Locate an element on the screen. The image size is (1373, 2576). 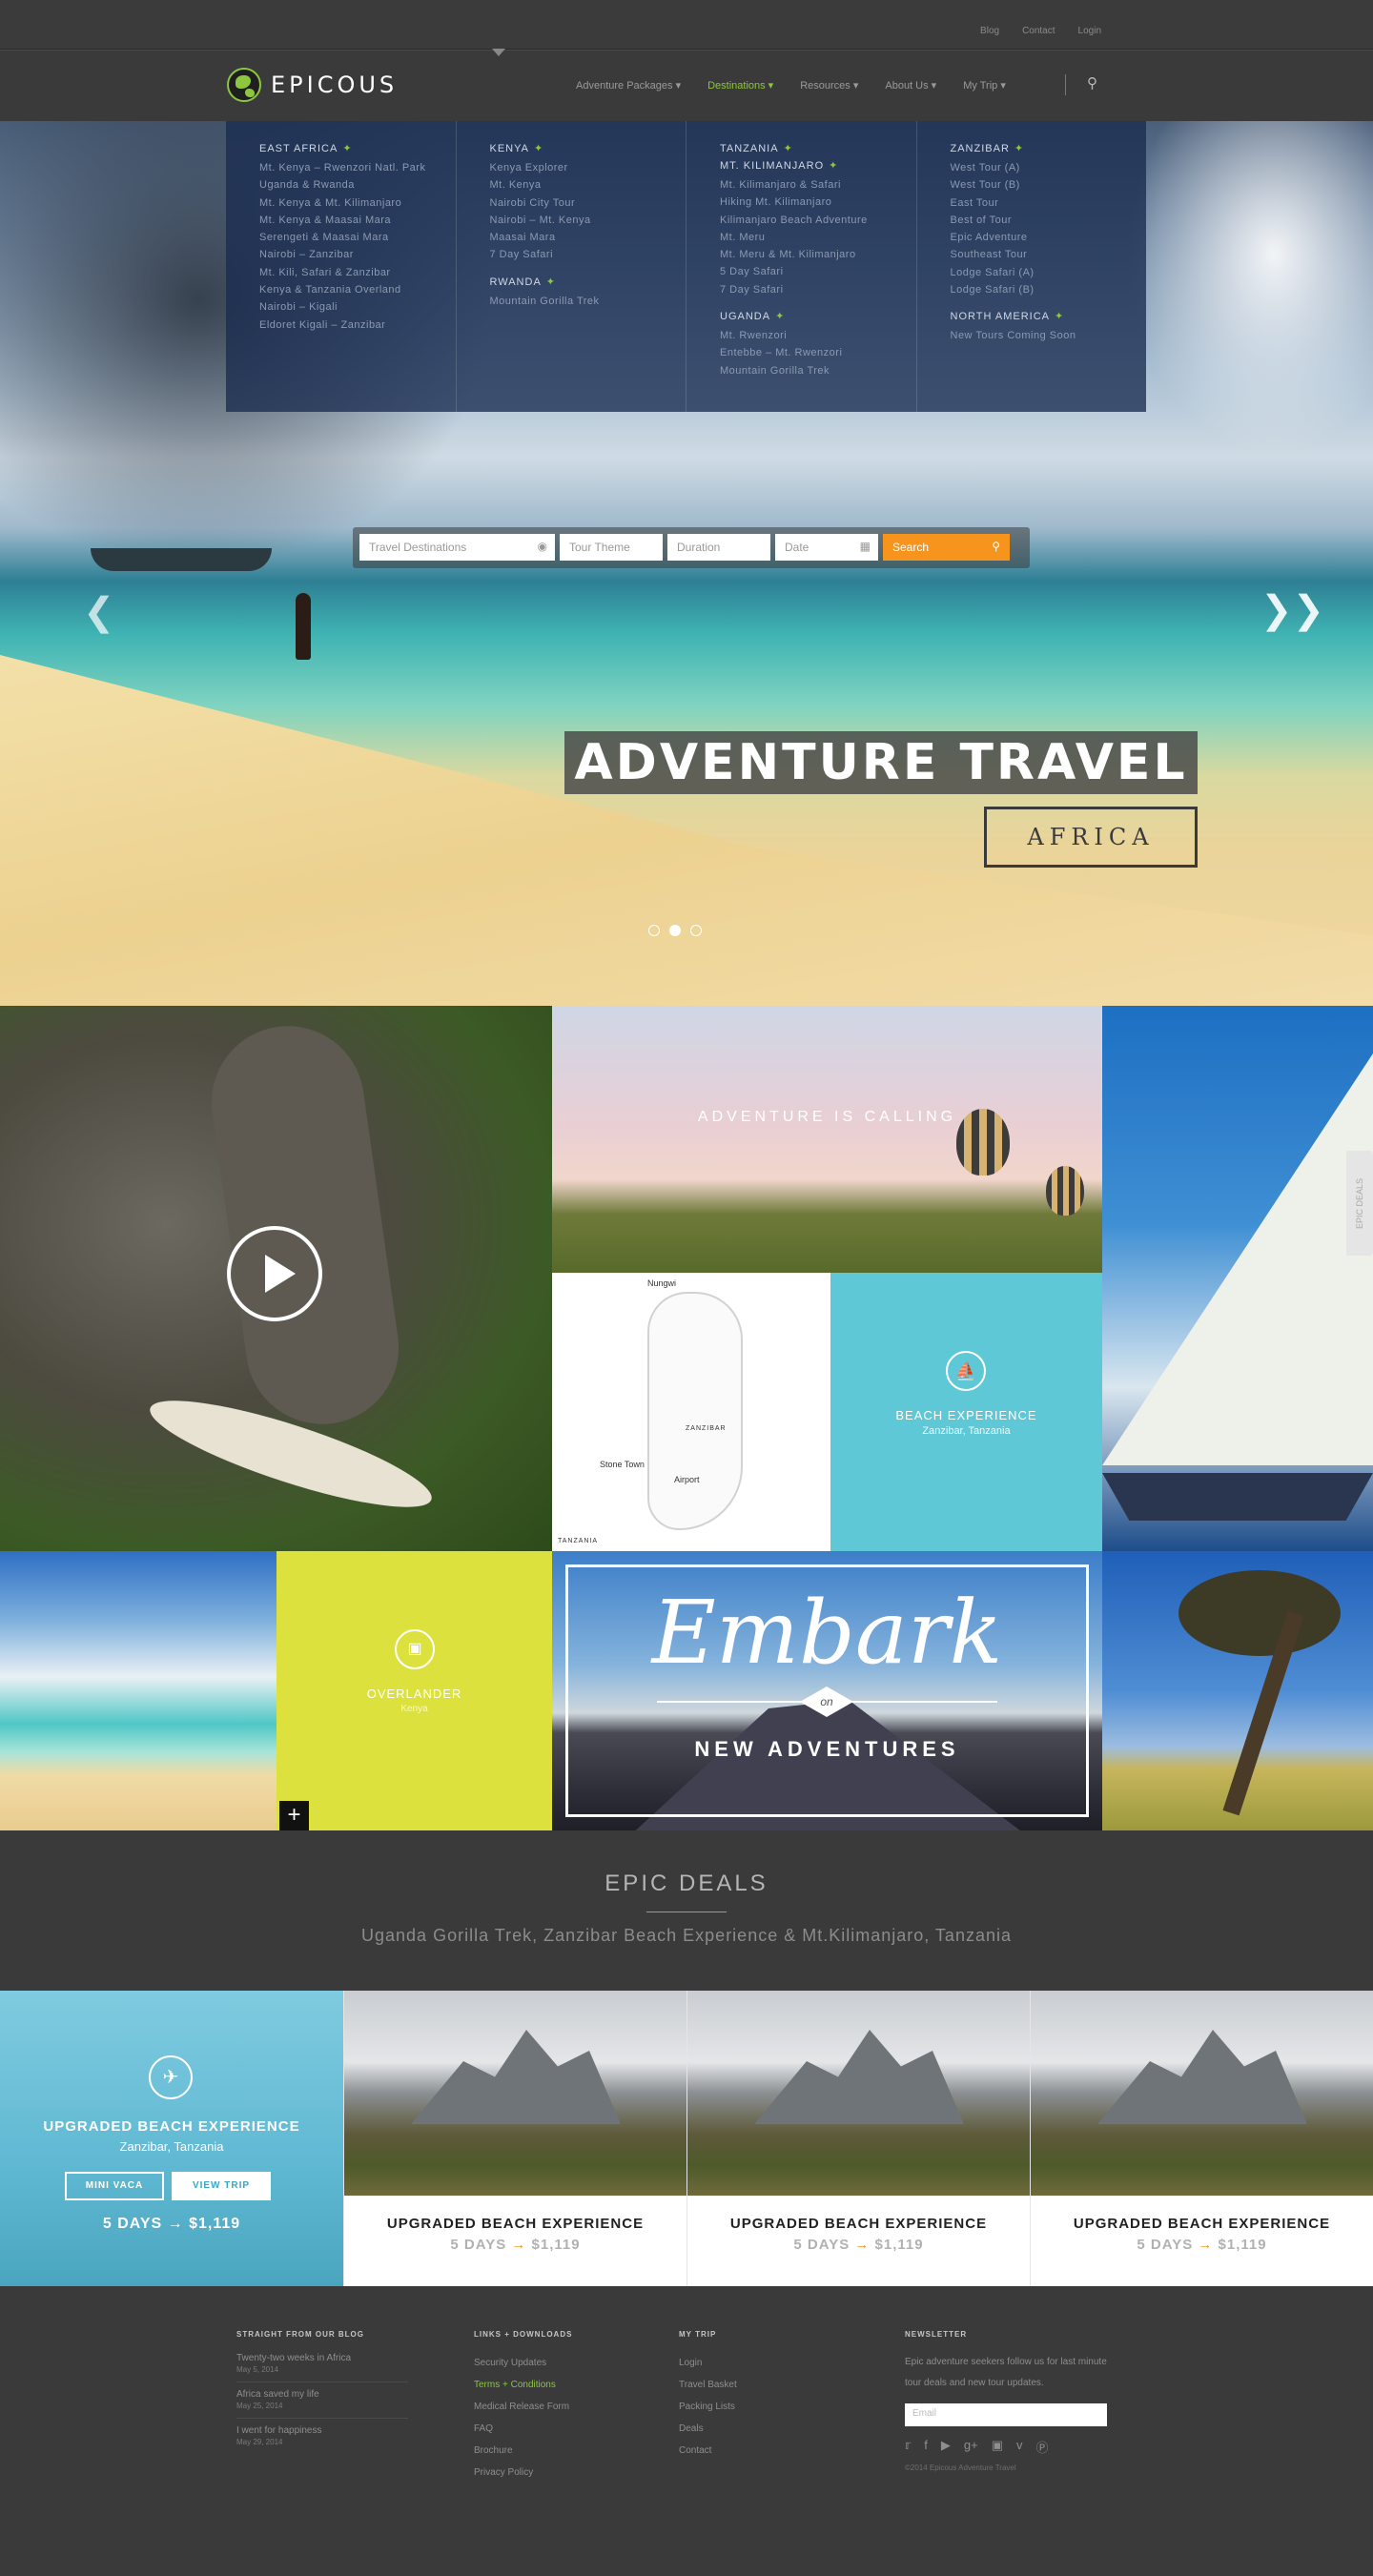
blog-post-link: Twenty-two weeks in Africa is located at coordinates (322, 2358).